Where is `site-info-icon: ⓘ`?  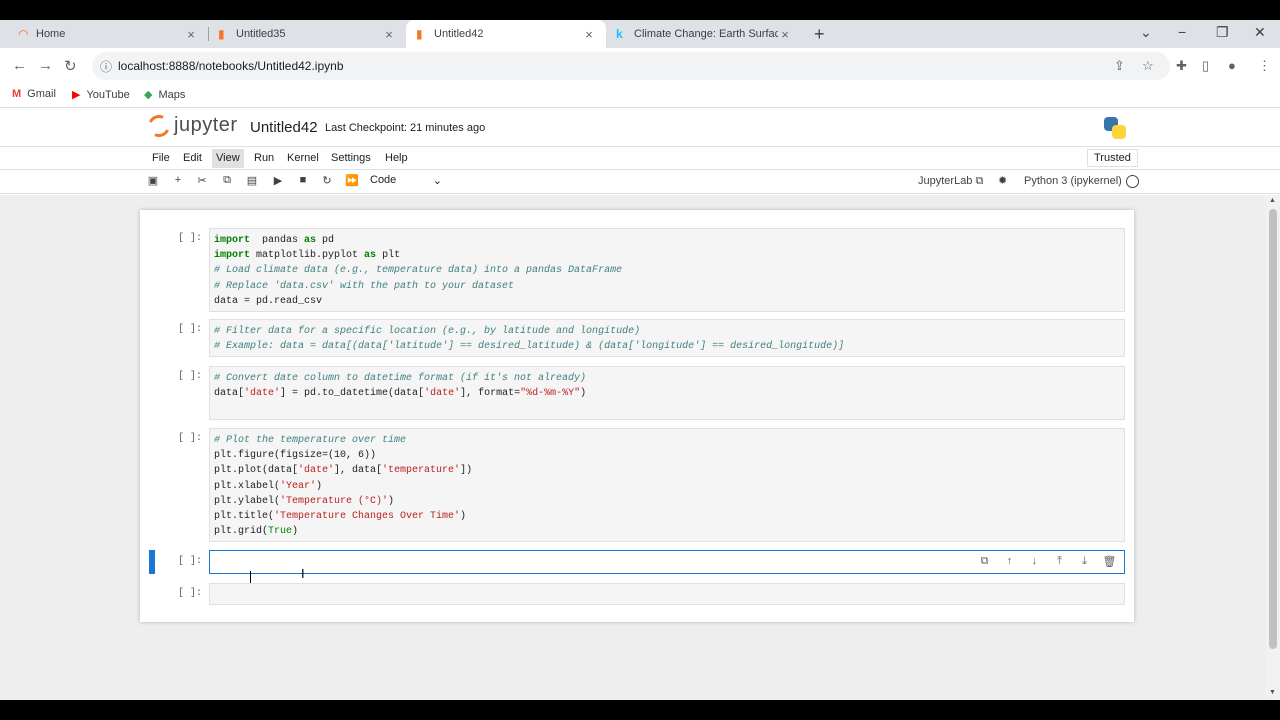
site-info-icon: ⓘ is located at coordinates (109, 66).